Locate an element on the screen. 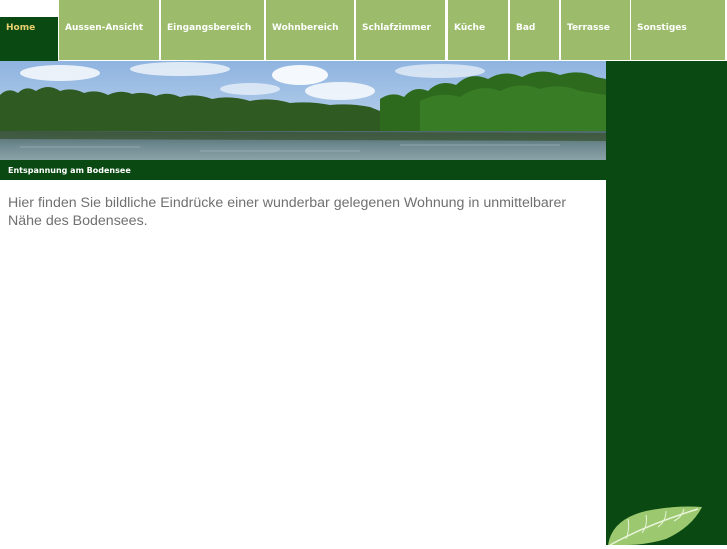 This screenshot has height=549, width=727. nav-item-eingangsbereich: Eingangsbereich is located at coordinates (212, 30).